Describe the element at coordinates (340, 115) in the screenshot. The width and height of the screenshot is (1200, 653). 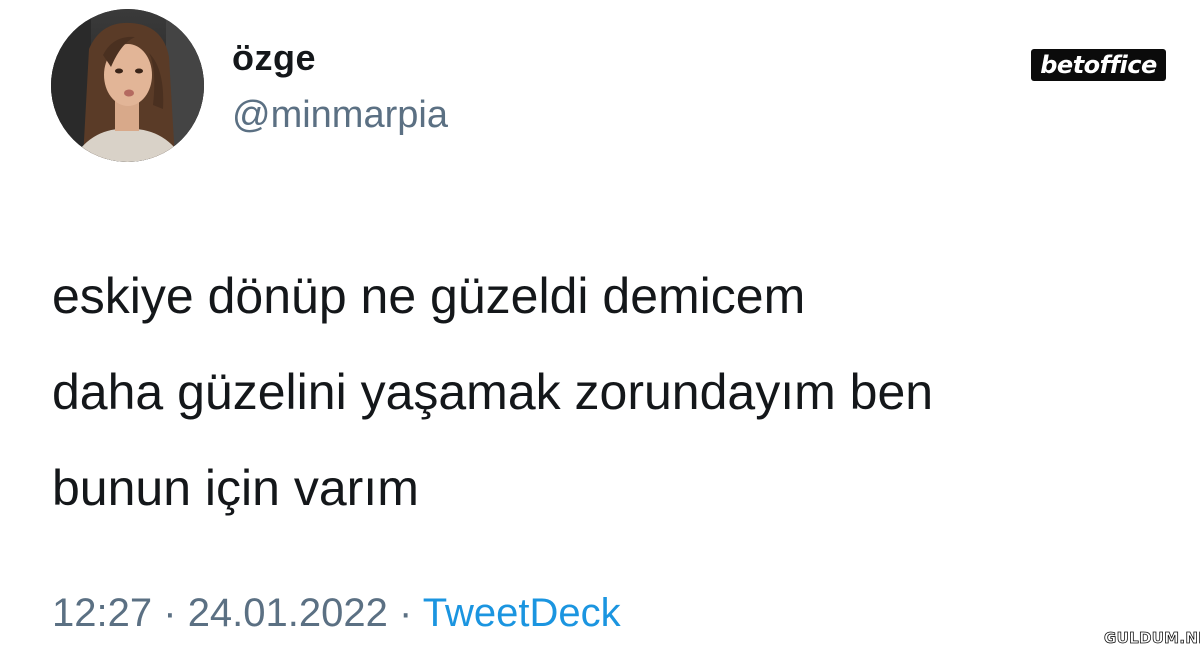
I see `user-handle: @minmarpia` at that location.